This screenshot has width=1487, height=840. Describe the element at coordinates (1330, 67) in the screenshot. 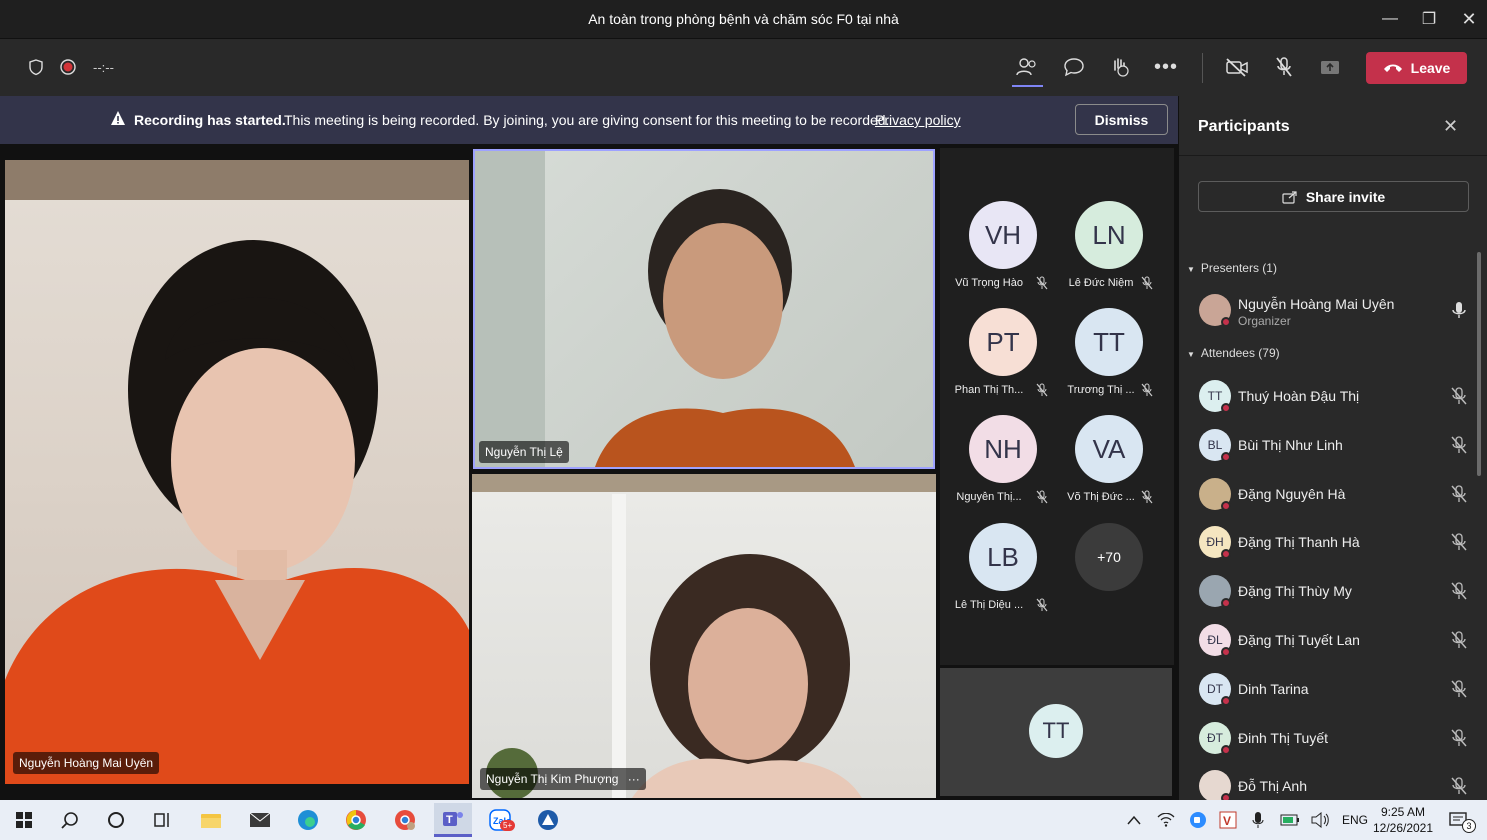

I see `share-screen-icon` at that location.